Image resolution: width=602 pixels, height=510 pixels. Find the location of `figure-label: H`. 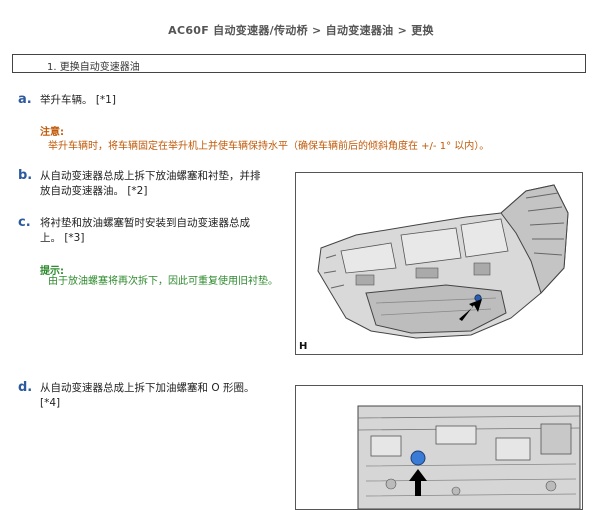

figure-label: H is located at coordinates (303, 346).